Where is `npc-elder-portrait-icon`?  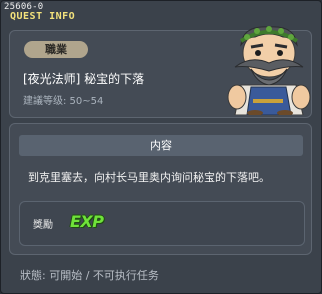 npc-elder-portrait-icon is located at coordinates (269, 70).